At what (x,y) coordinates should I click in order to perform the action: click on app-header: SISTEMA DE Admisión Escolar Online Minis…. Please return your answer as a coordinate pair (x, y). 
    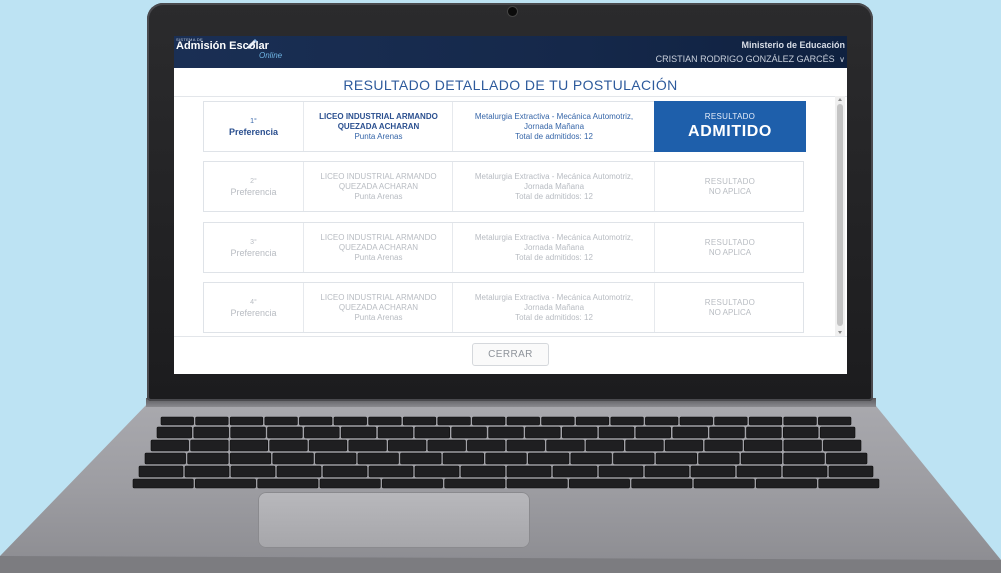
    Looking at the image, I should click on (510, 52).